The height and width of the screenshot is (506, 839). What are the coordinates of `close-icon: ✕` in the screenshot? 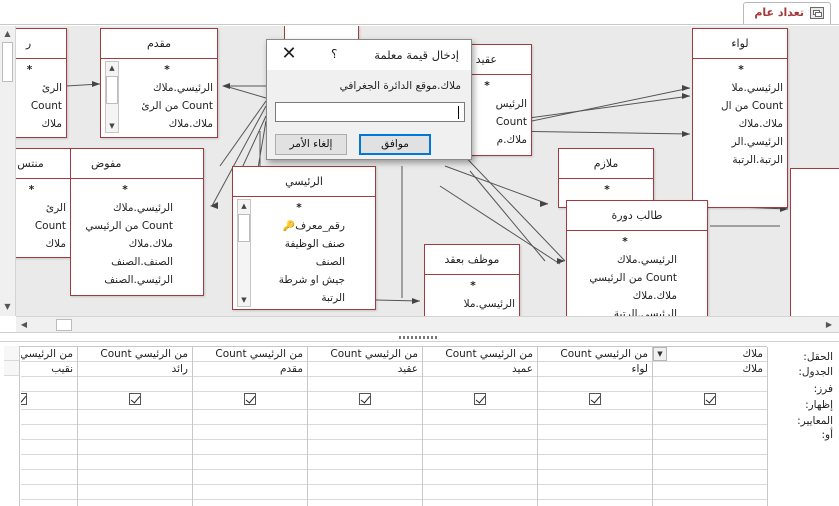 It's located at (289, 54).